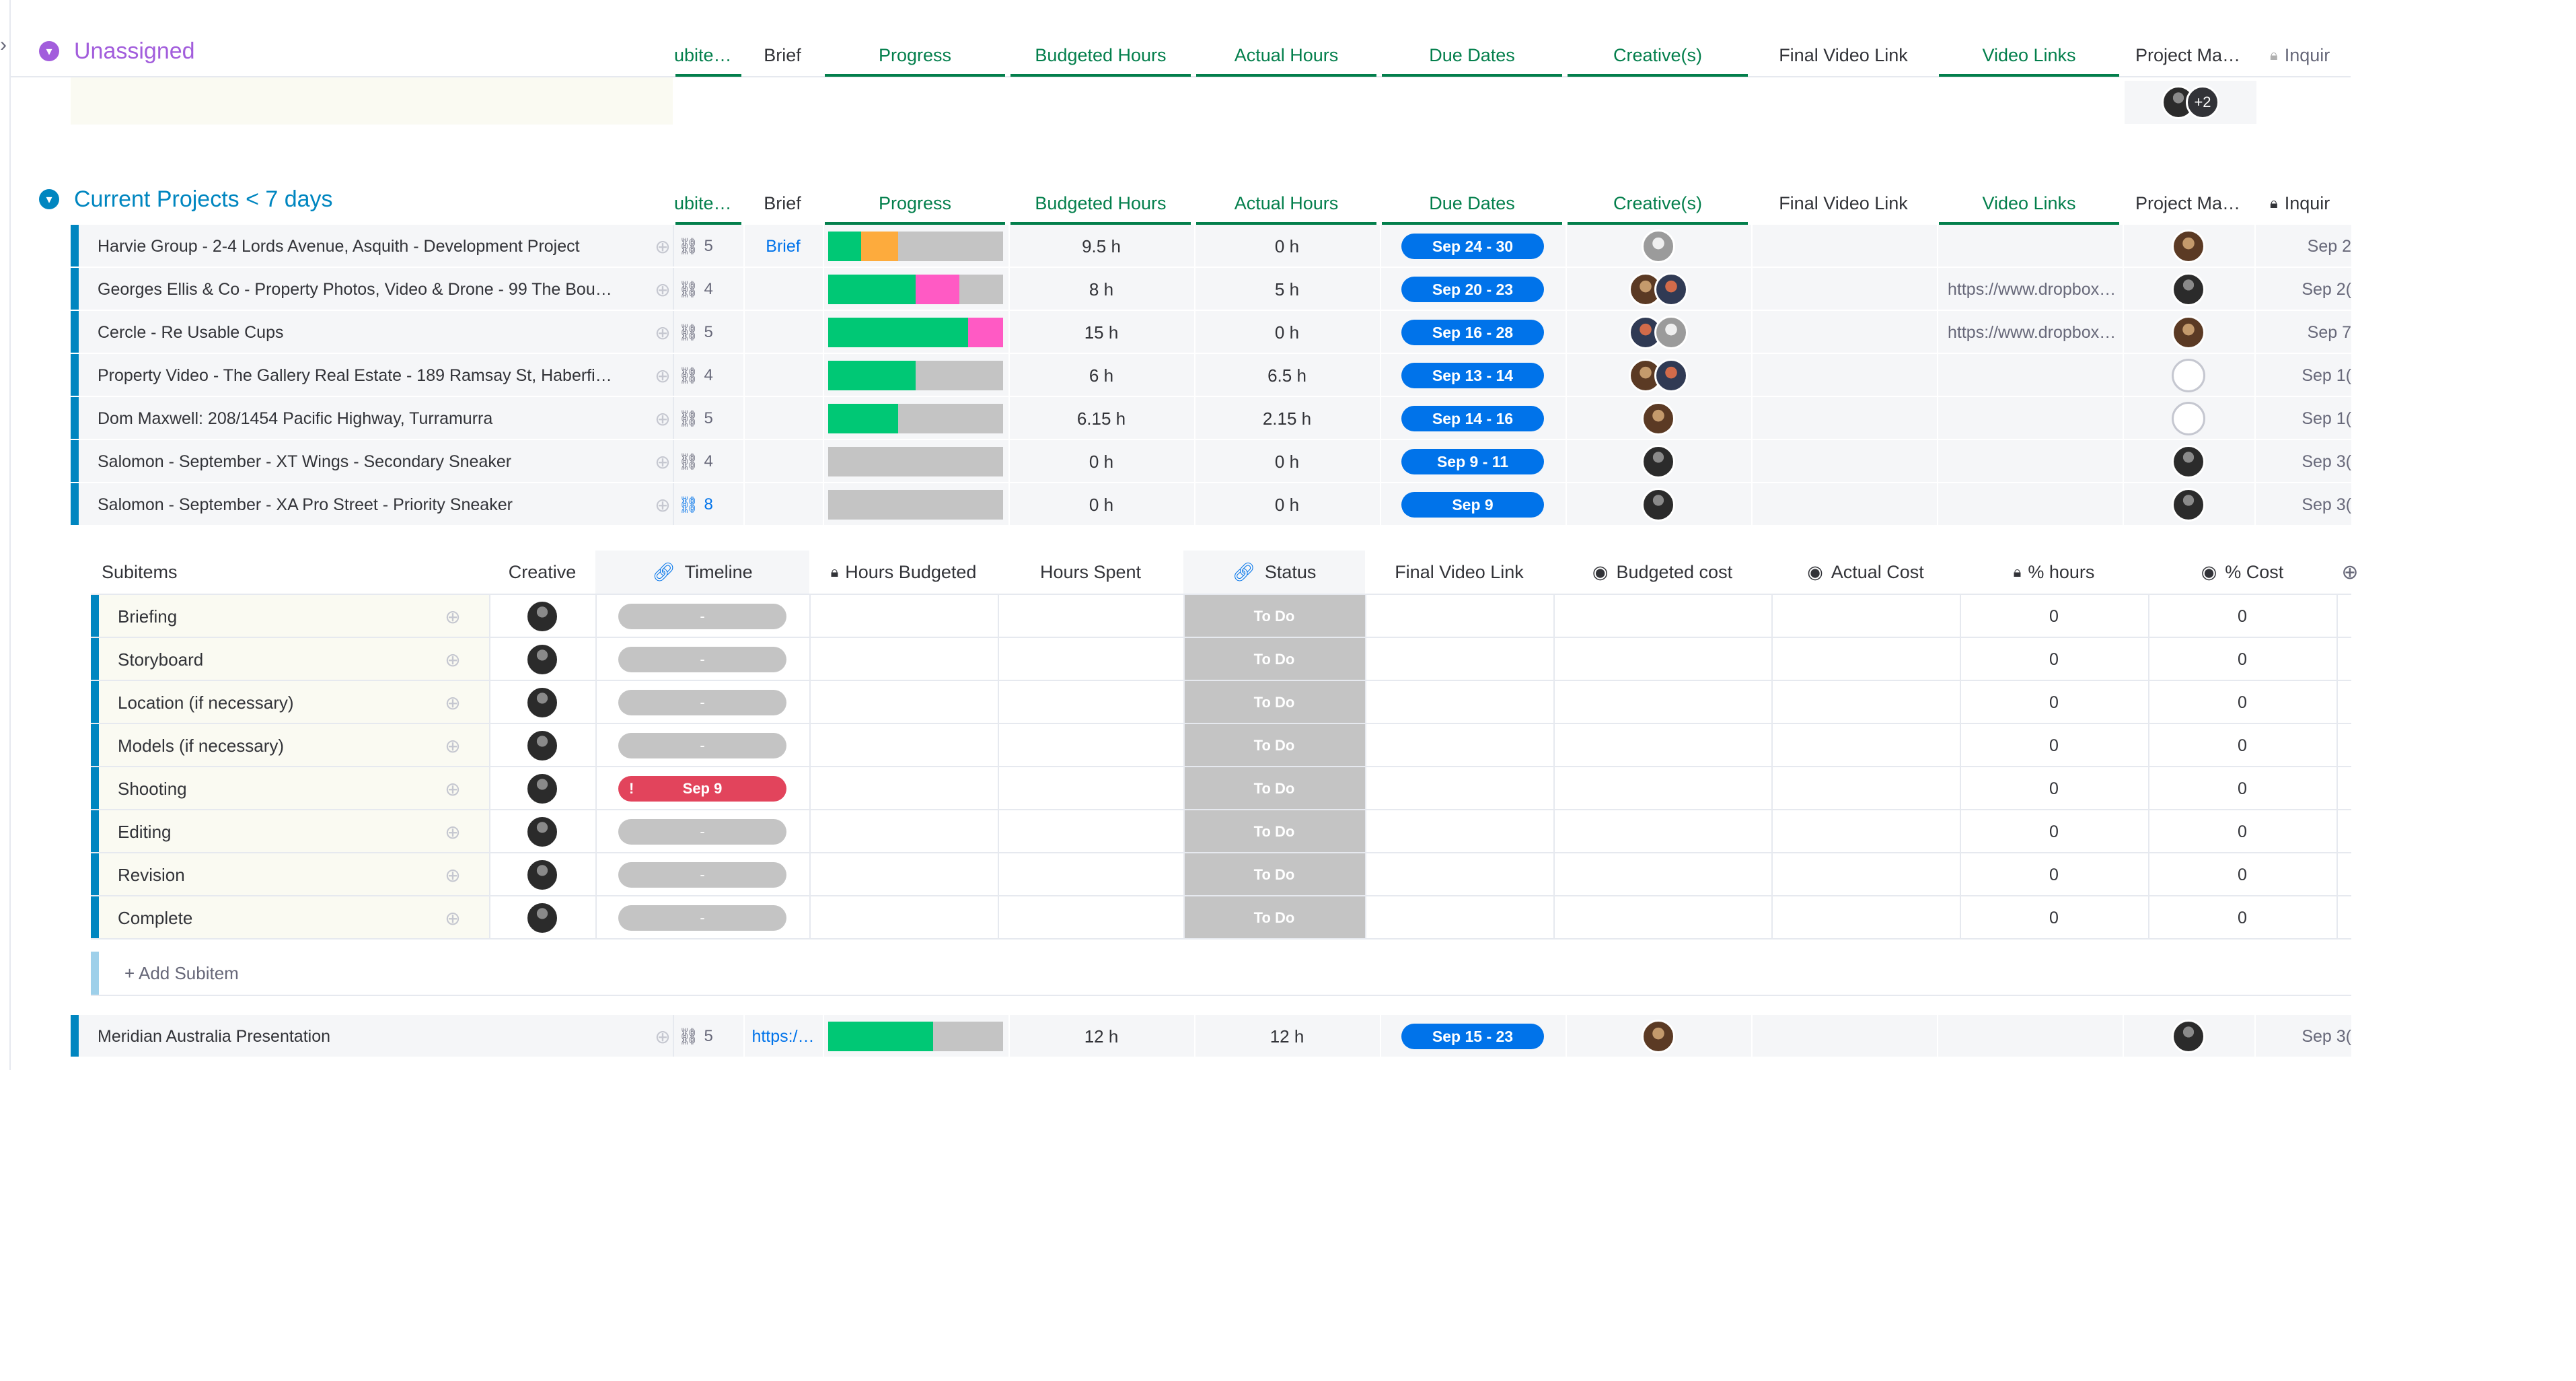  Describe the element at coordinates (203, 200) in the screenshot. I see `group-title: Current Projects < 7 days` at that location.